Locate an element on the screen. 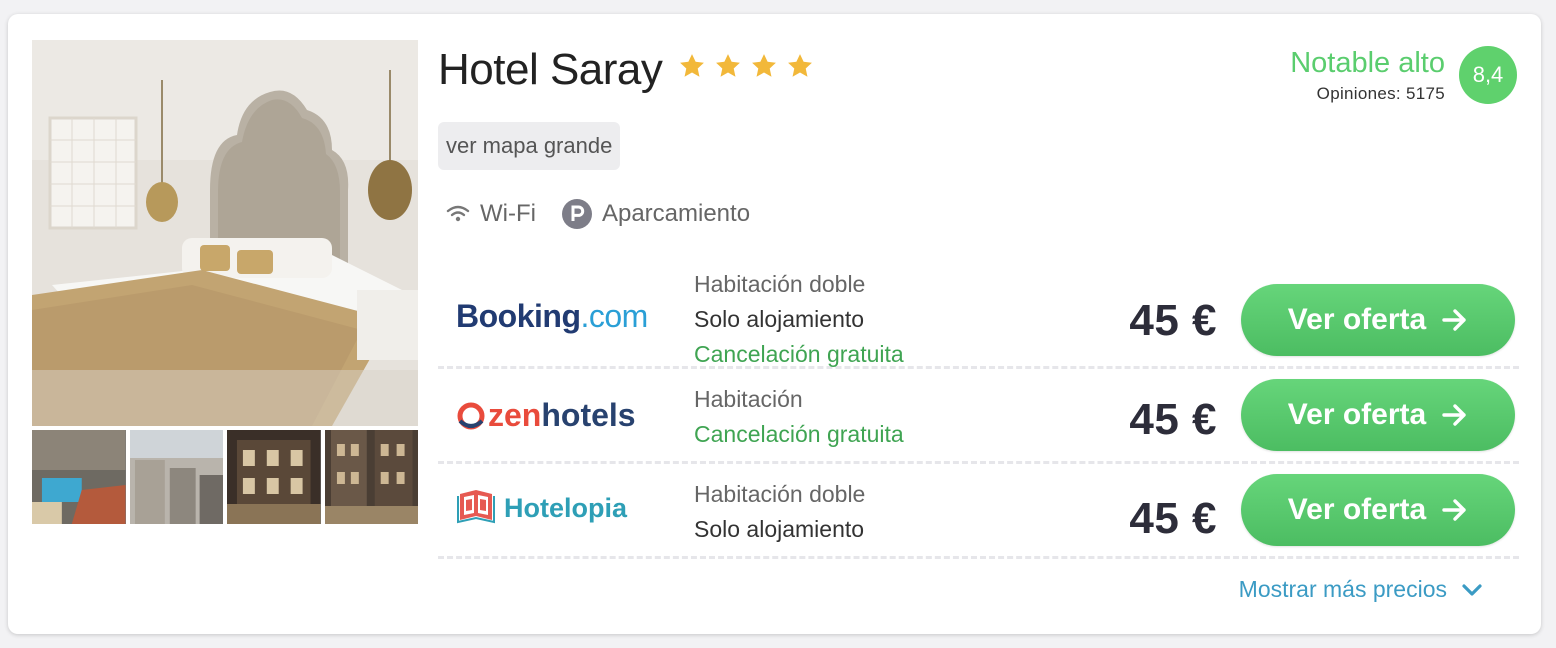  logo-part: Booking is located at coordinates (518, 316).